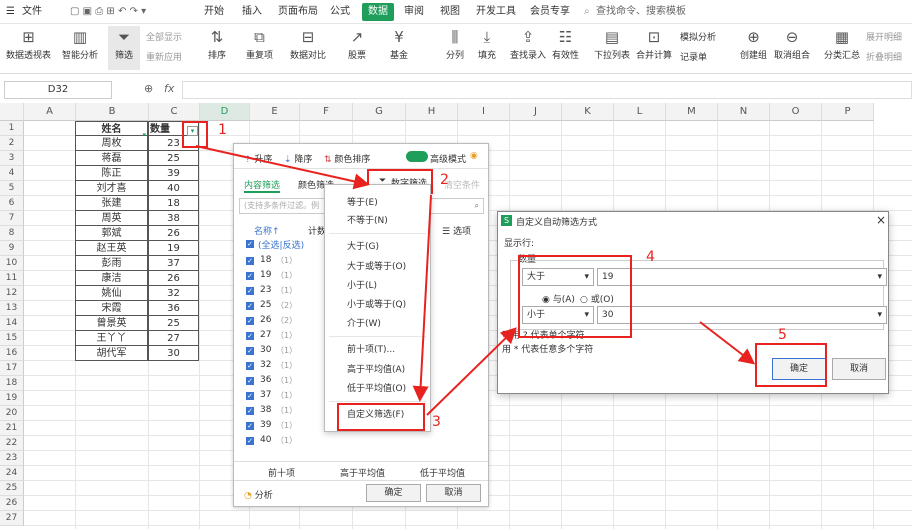 The image size is (912, 529). What do you see at coordinates (444, 180) in the screenshot?
I see `step-2-label: 2` at bounding box center [444, 180].